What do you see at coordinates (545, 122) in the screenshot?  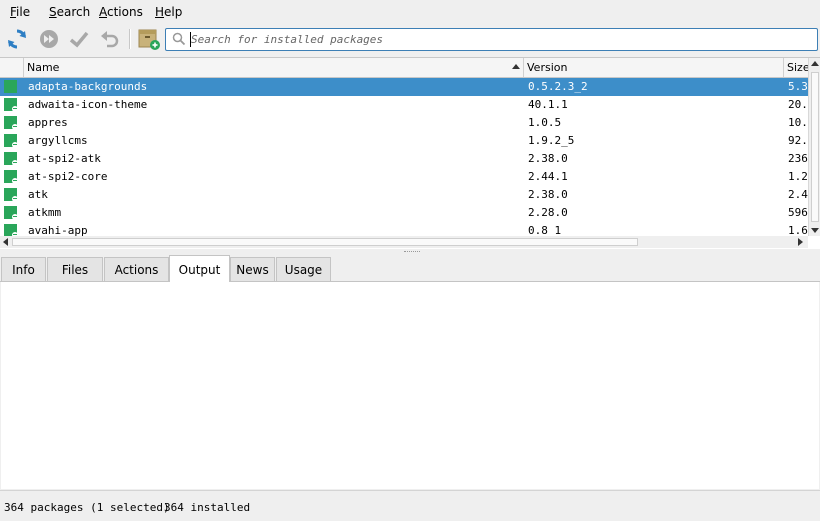 I see `package-version: 1.0.5` at bounding box center [545, 122].